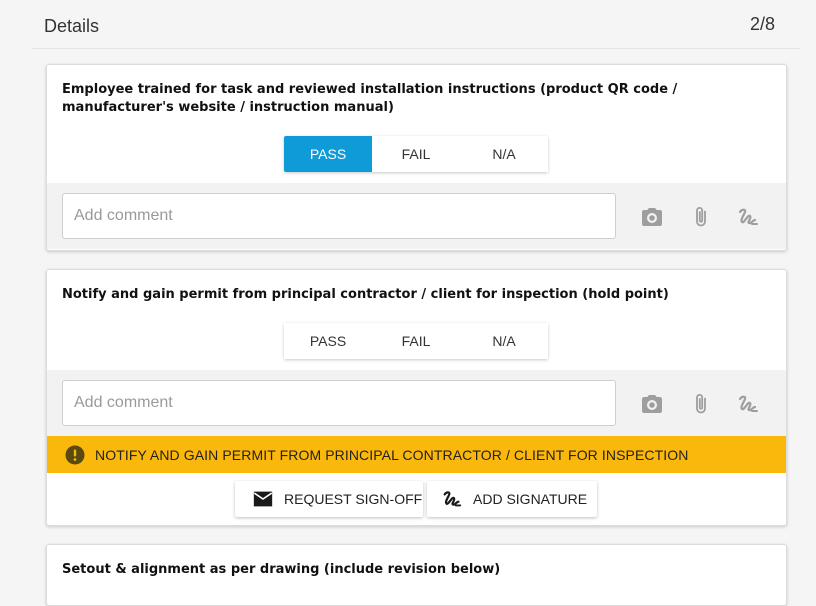 This screenshot has width=816, height=606. What do you see at coordinates (72, 26) in the screenshot?
I see `page-title: Details` at bounding box center [72, 26].